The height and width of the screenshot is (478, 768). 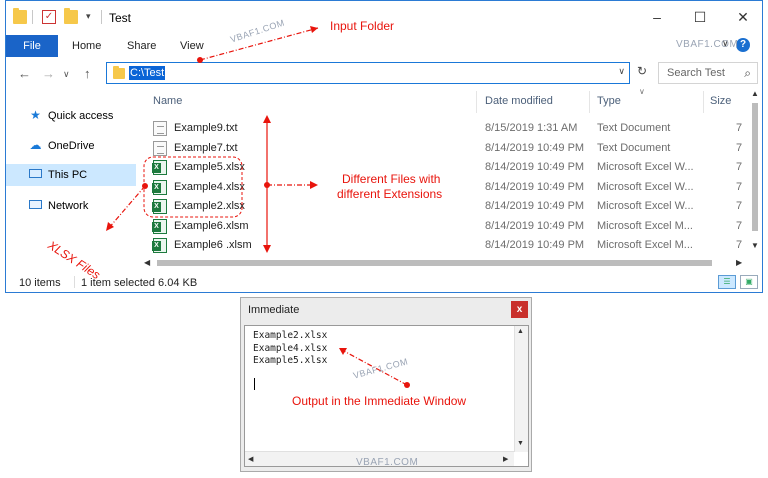 I want to click on nav-item-onedrive: ☁ OneDrive, so click(x=71, y=146).